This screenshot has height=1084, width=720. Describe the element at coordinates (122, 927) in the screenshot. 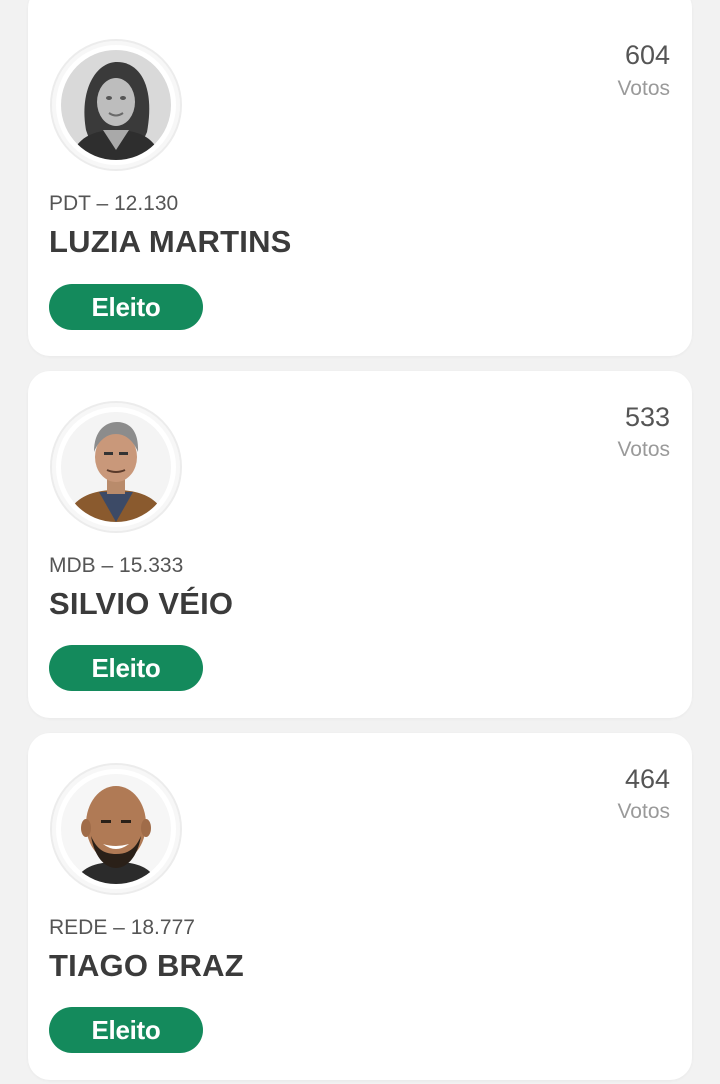

I see `party-number: REDE – 18.777` at that location.